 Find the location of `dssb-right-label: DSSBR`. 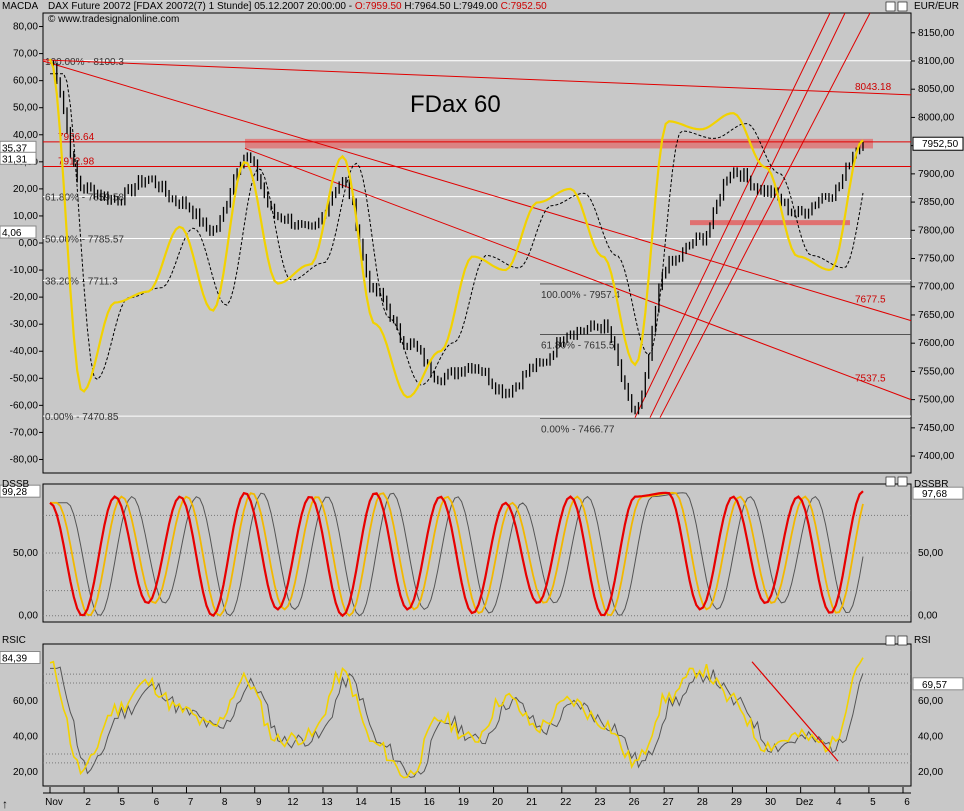

dssb-right-label: DSSBR is located at coordinates (931, 484).